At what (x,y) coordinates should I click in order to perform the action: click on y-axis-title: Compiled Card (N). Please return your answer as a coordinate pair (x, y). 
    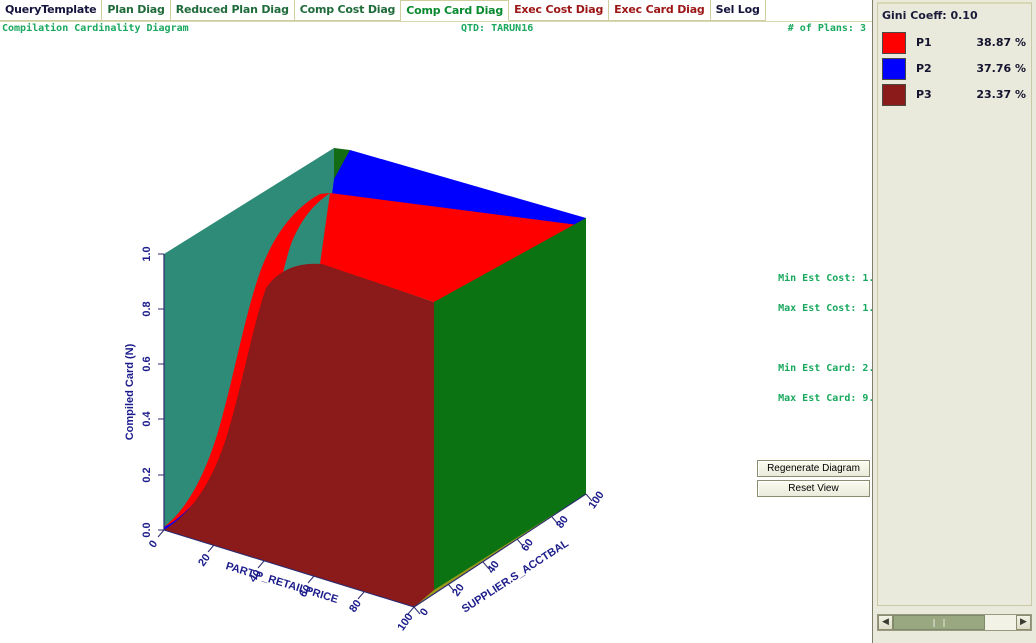
    Looking at the image, I should click on (130, 391).